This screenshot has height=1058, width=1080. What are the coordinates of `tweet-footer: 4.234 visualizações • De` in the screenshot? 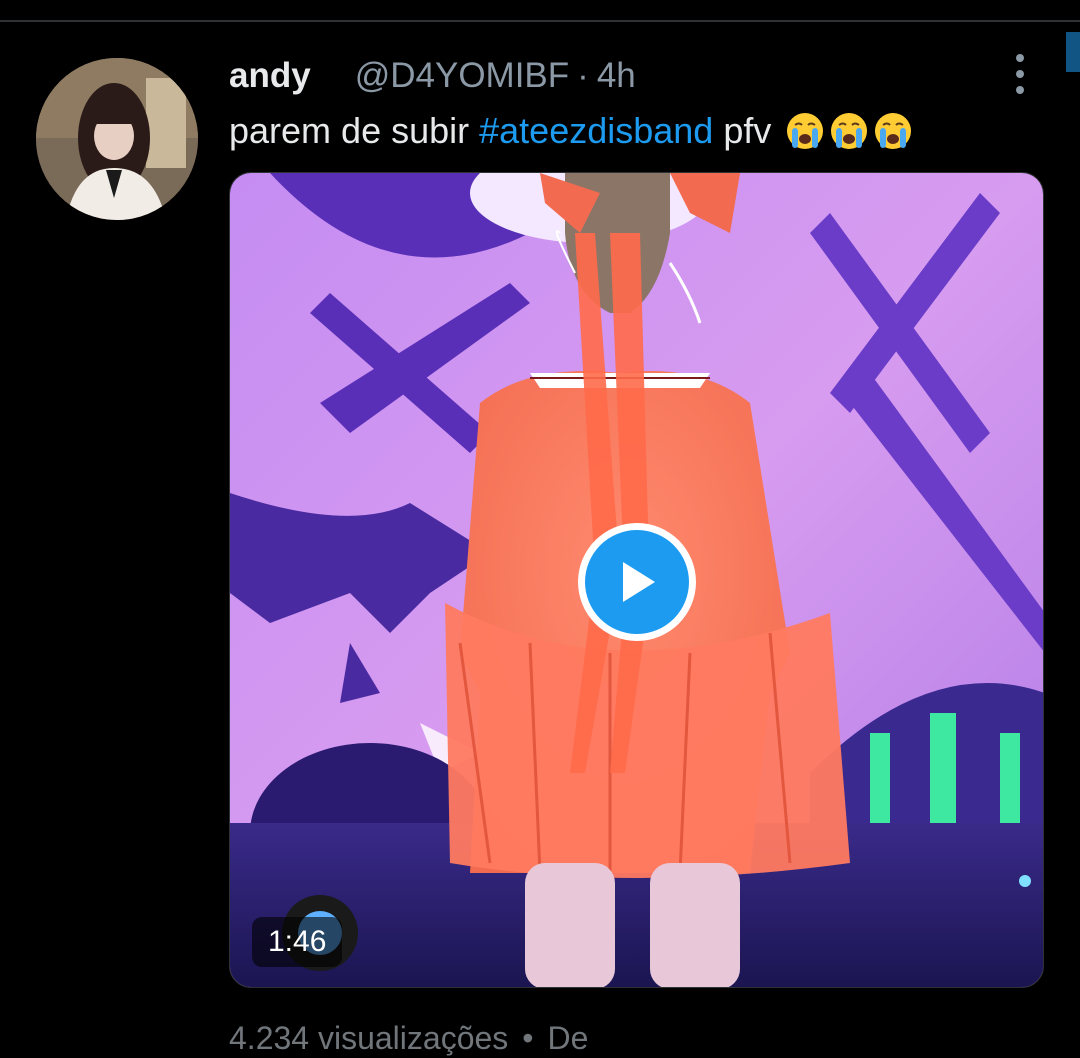 It's located at (408, 1038).